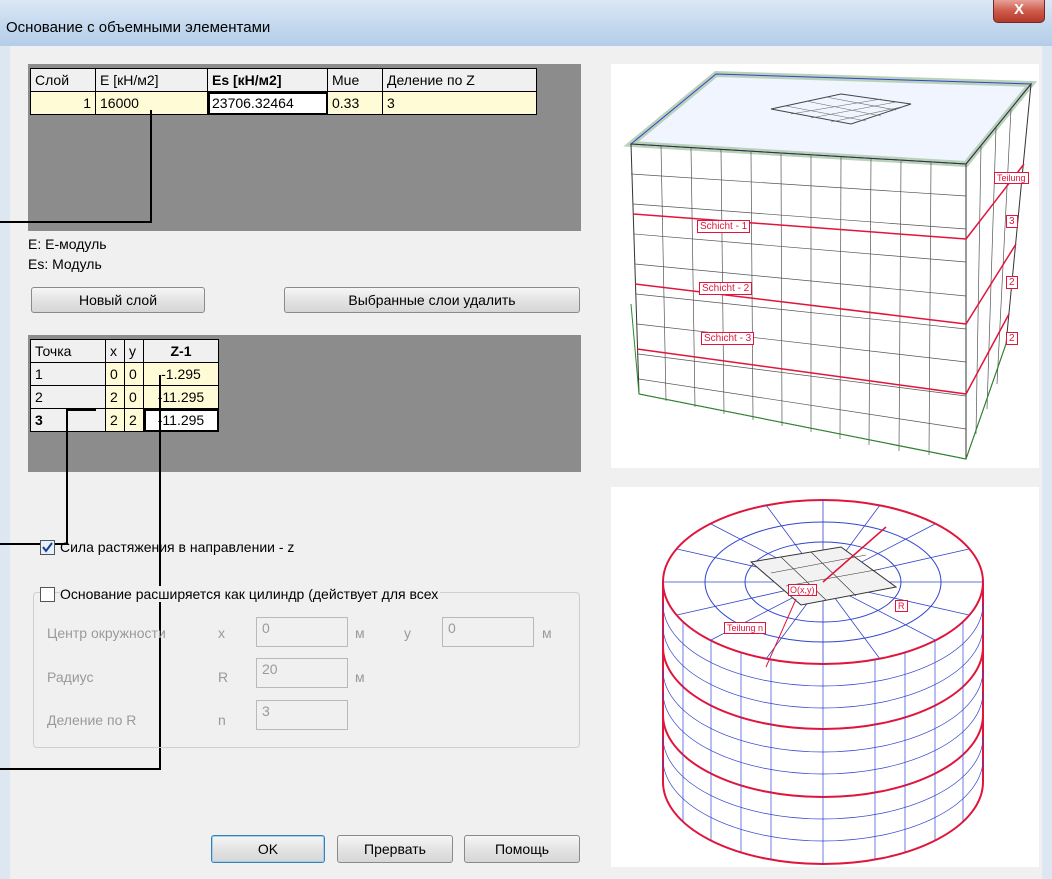 The height and width of the screenshot is (879, 1052). I want to click on header-y: y, so click(134, 351).